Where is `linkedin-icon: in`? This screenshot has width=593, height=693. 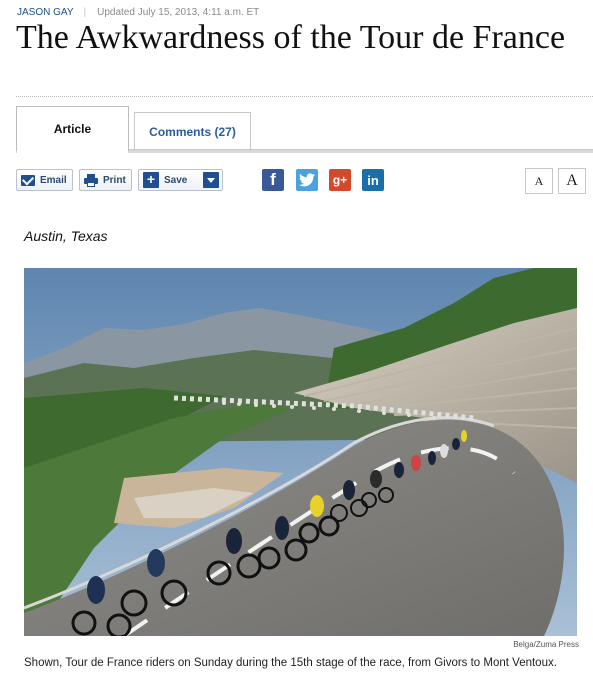
linkedin-icon: in is located at coordinates (373, 180).